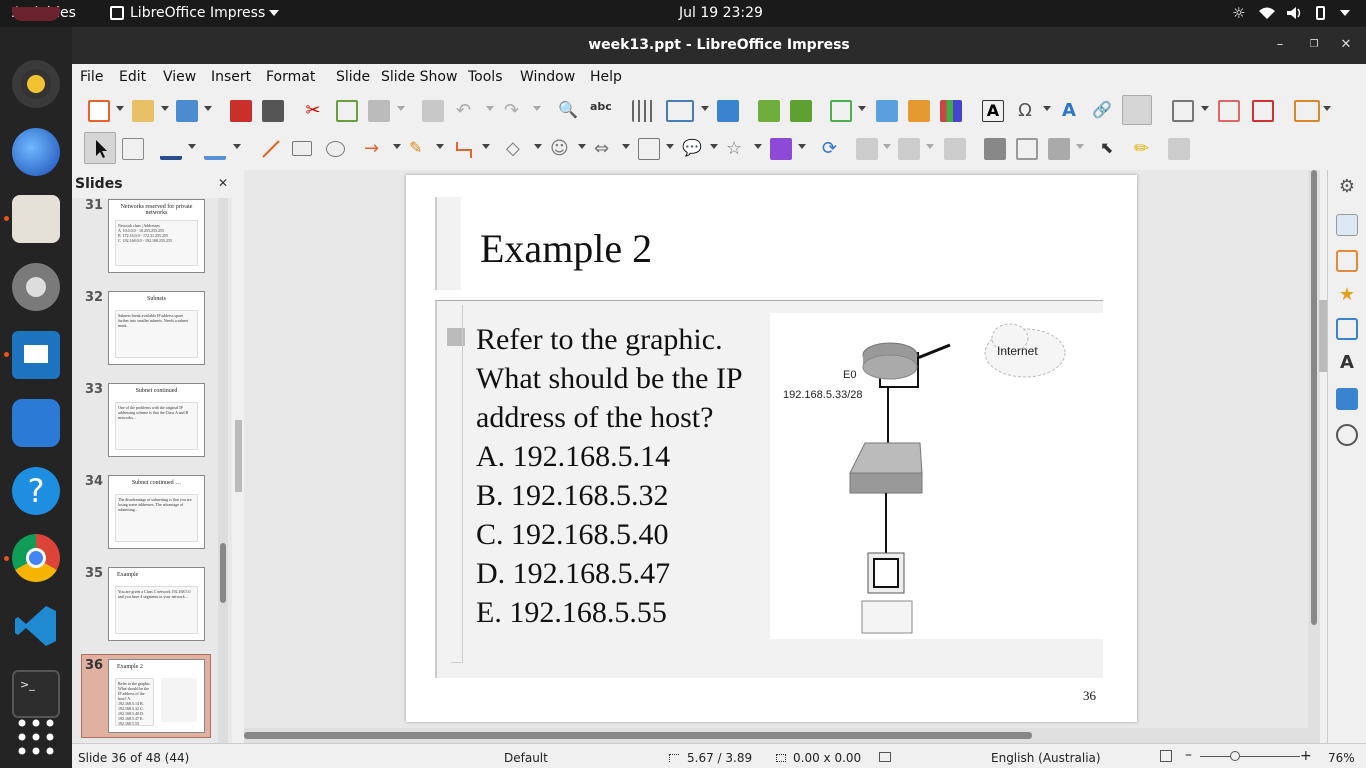 The image size is (1366, 768). What do you see at coordinates (582, 146) in the screenshot?
I see `symbol-shapes-dropdown-icon` at bounding box center [582, 146].